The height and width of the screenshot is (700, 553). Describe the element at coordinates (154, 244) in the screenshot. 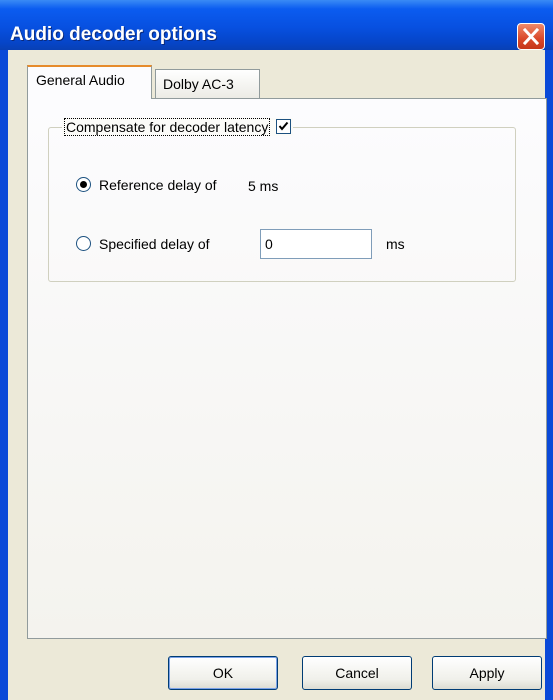

I see `specified-delay-label: Specified delay of` at that location.